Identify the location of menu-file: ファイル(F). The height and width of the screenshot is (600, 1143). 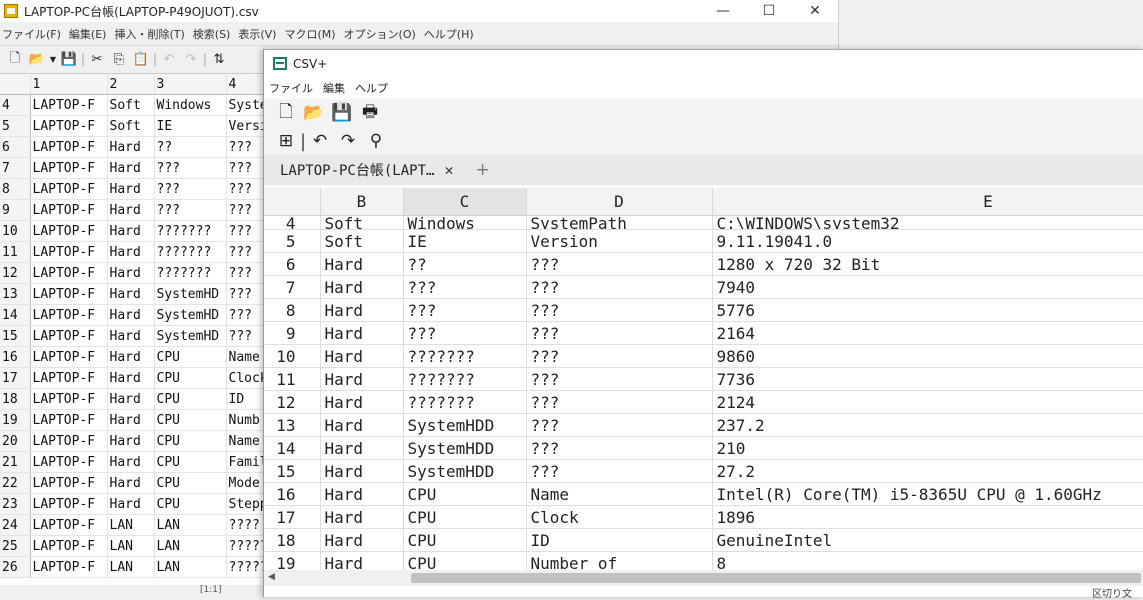
(33, 34).